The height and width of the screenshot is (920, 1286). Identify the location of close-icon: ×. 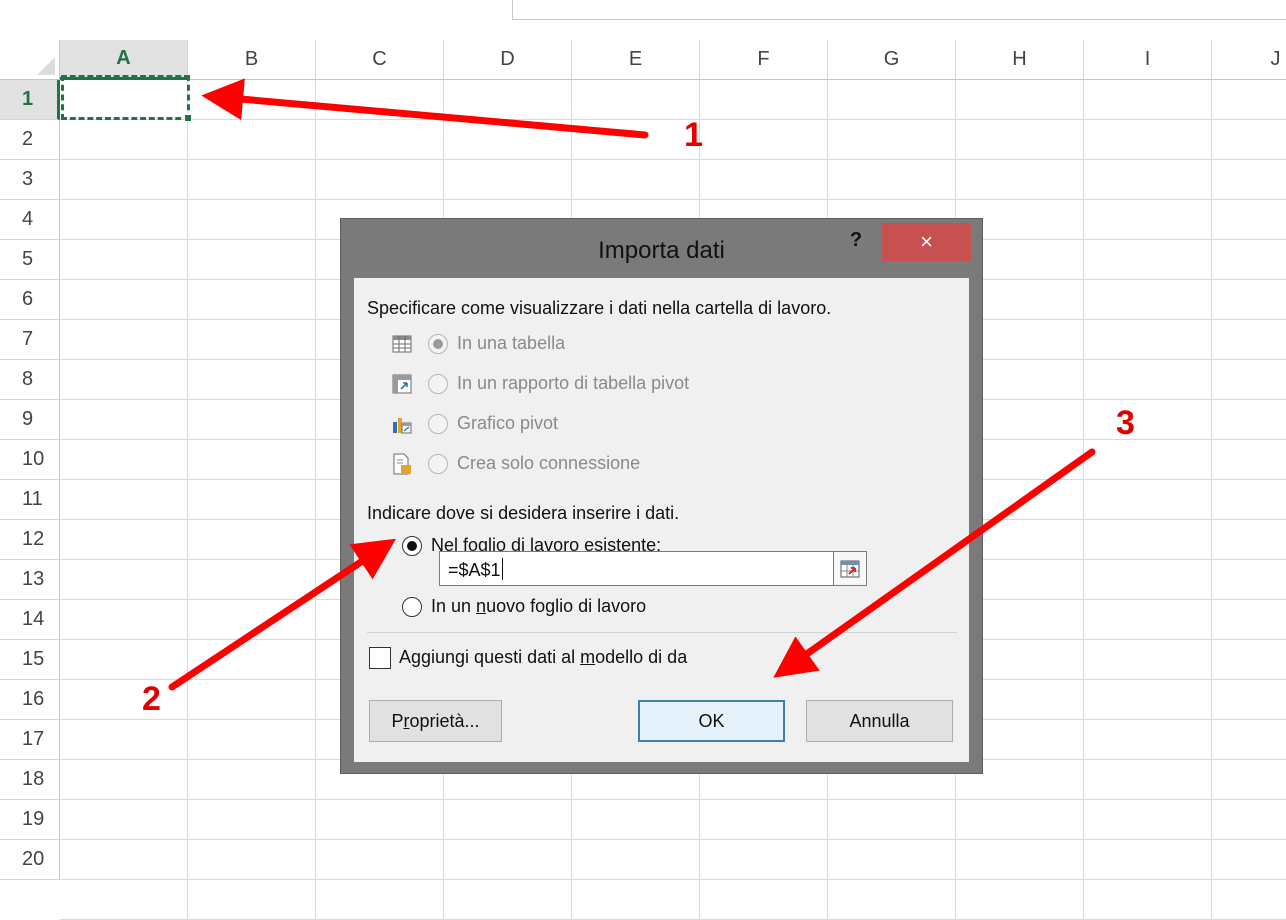
(926, 241).